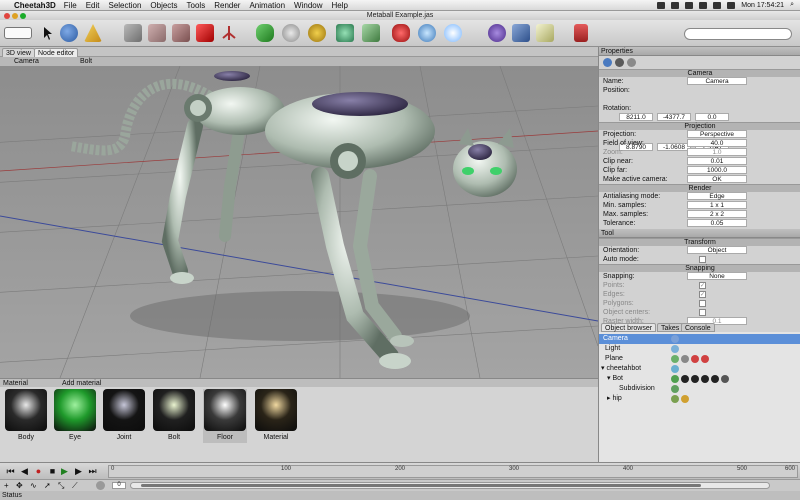 Image resolution: width=800 pixels, height=500 pixels. I want to click on metaball-icon, so click(345, 33).